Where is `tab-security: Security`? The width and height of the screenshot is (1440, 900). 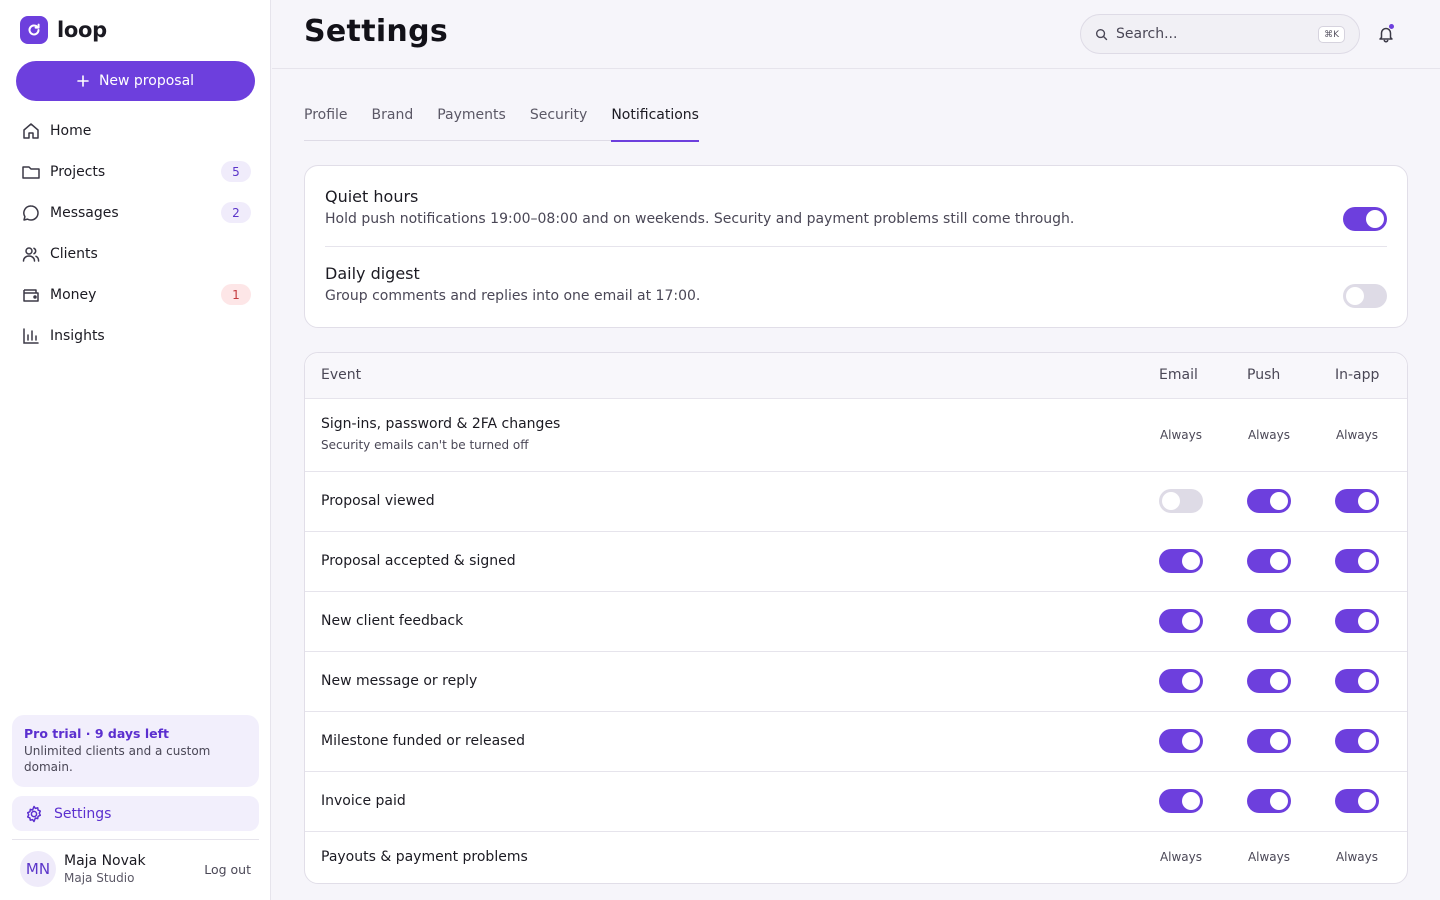 tab-security: Security is located at coordinates (559, 122).